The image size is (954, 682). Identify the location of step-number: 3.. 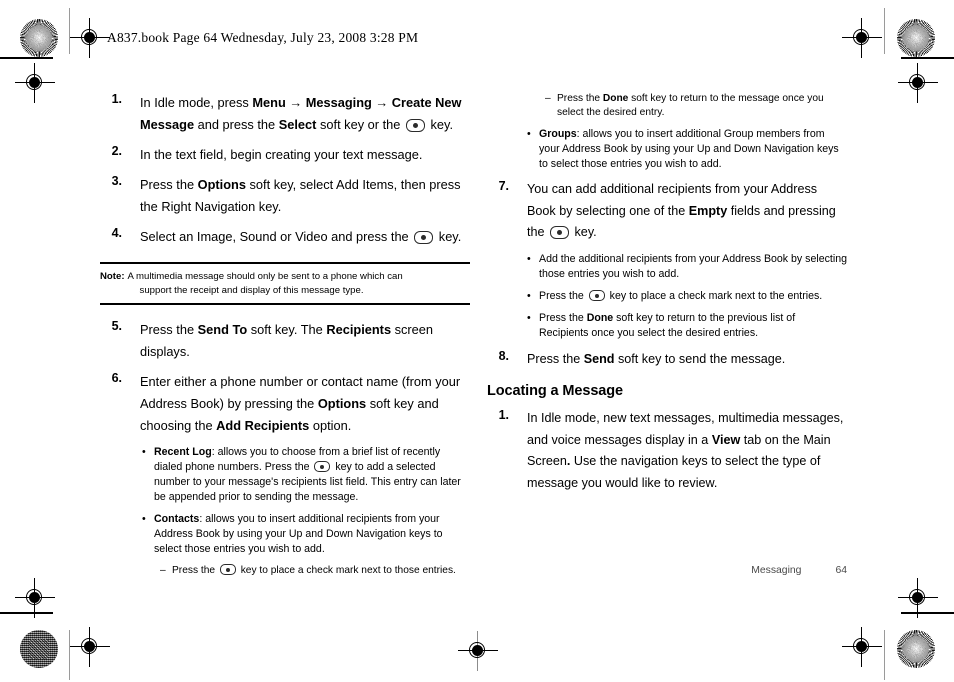
(116, 181).